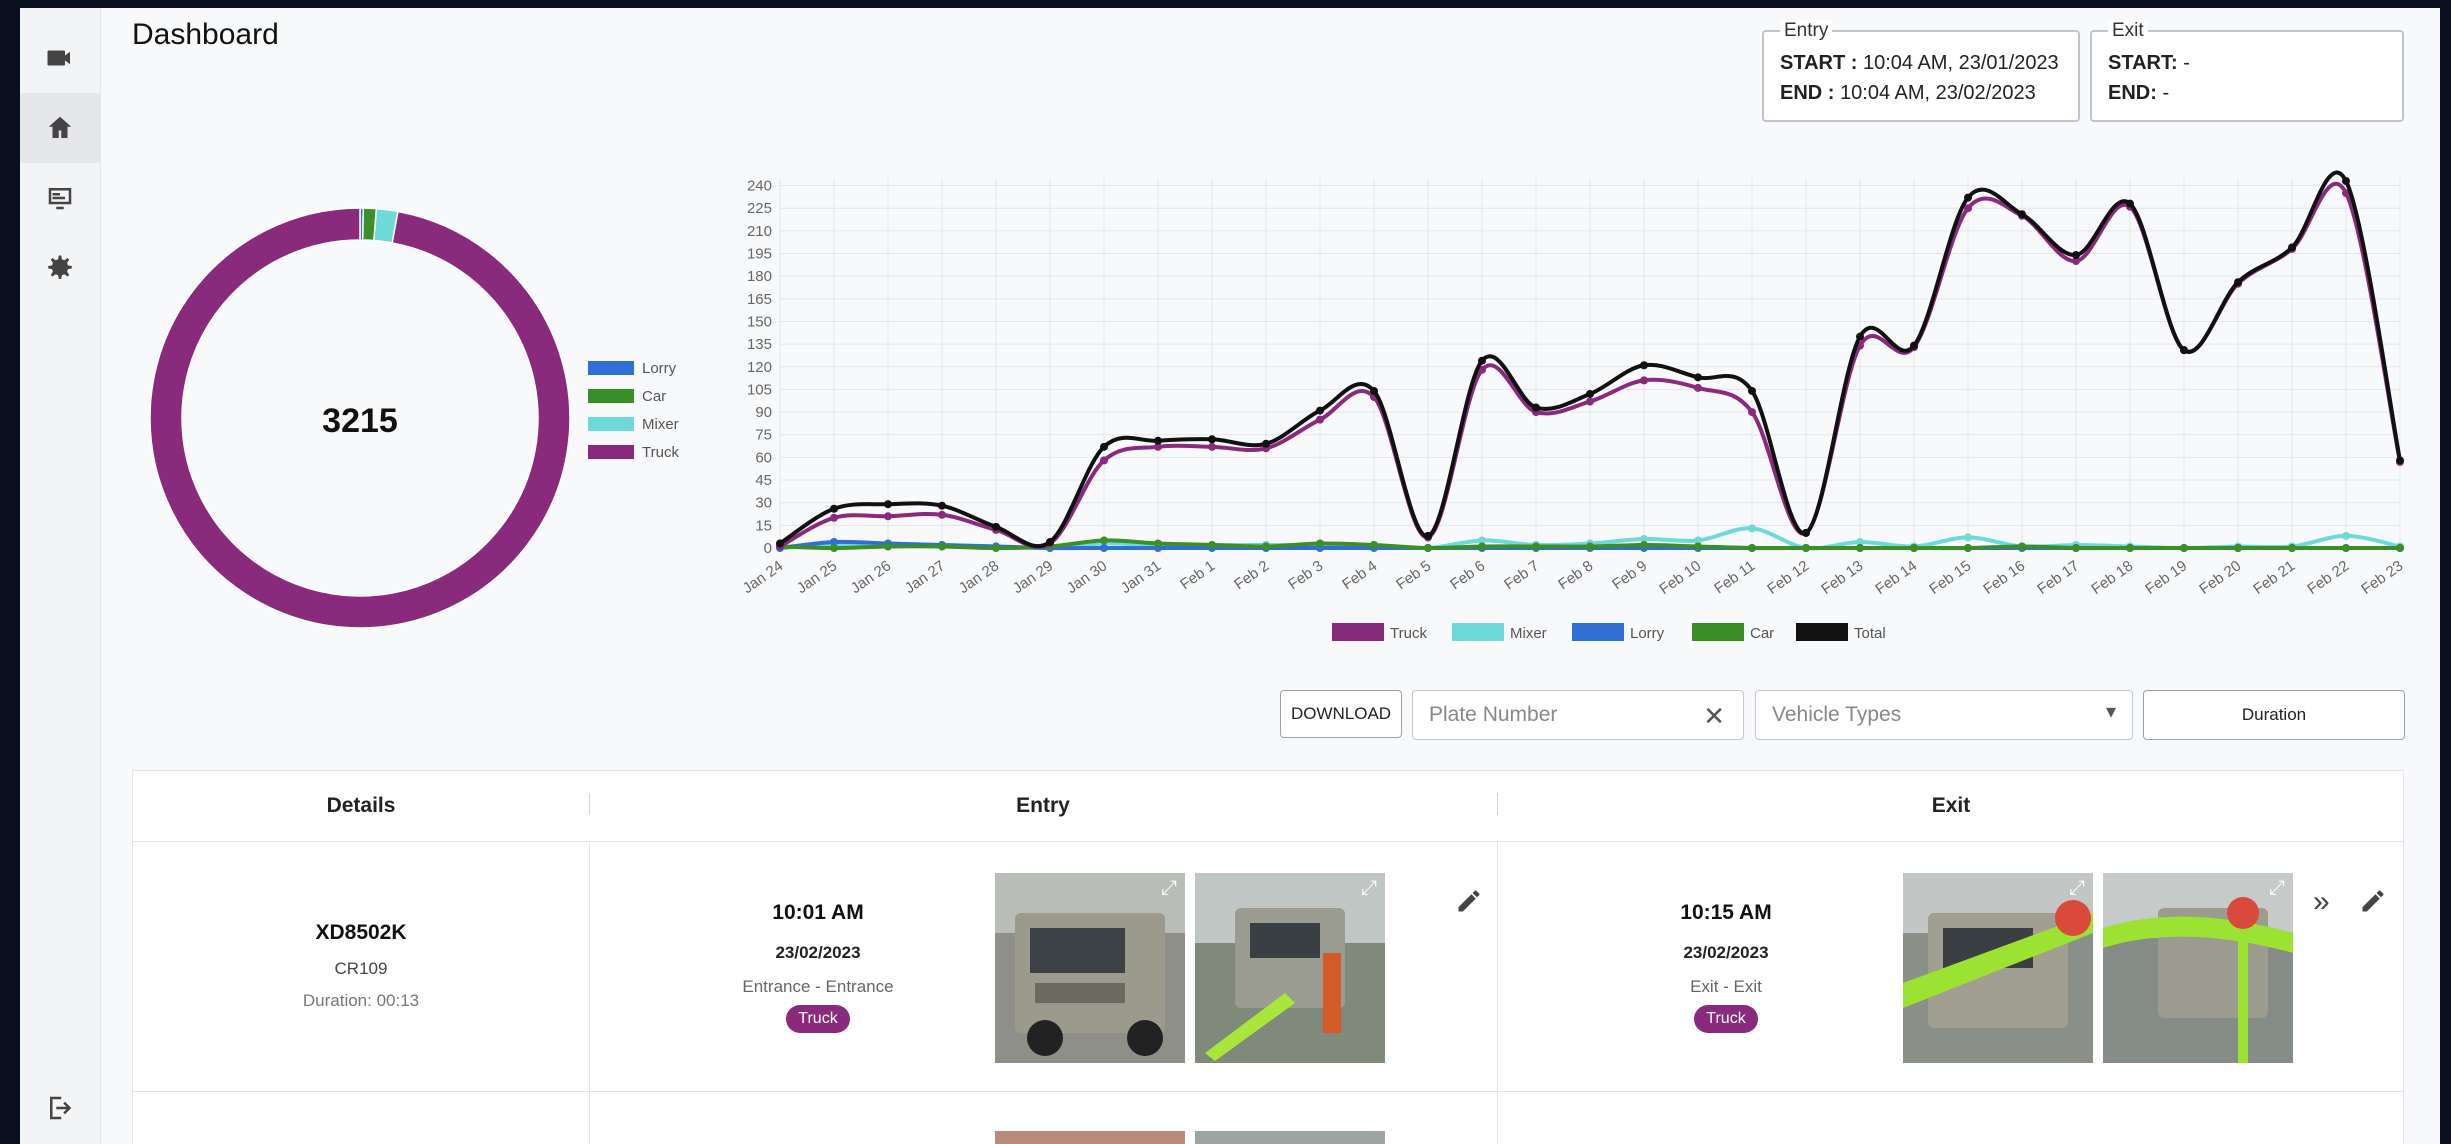 The image size is (2451, 1144). Describe the element at coordinates (60, 128) in the screenshot. I see `sidebar-item-home` at that location.